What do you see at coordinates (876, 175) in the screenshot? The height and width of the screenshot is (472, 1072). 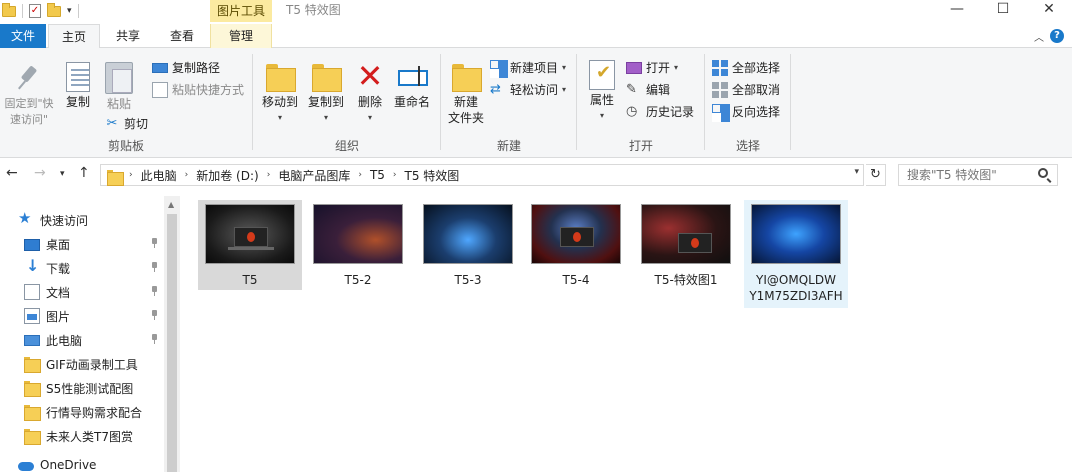 I see `refresh-icon: ↻` at bounding box center [876, 175].